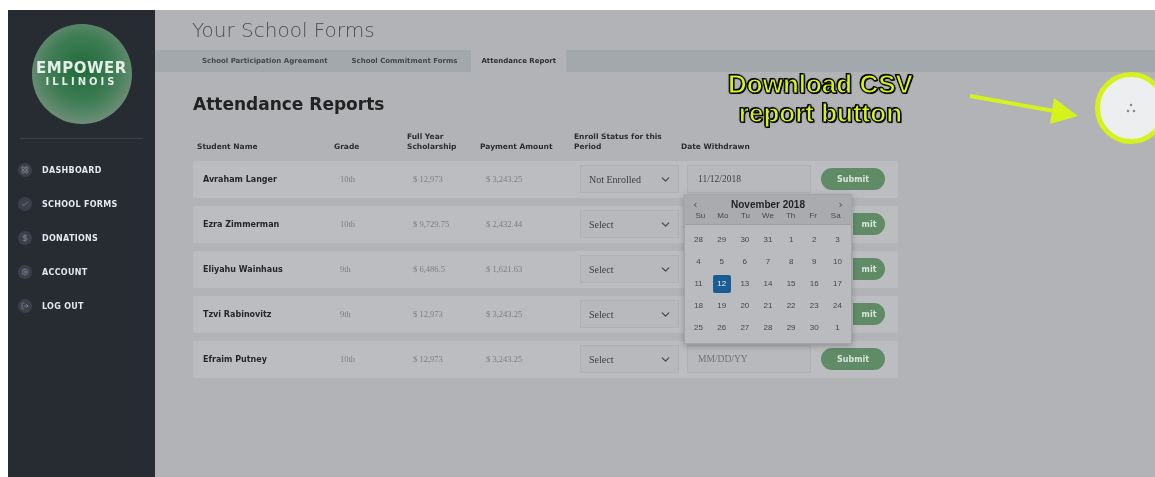 This screenshot has height=477, width=1155. I want to click on day-button: 20, so click(744, 305).